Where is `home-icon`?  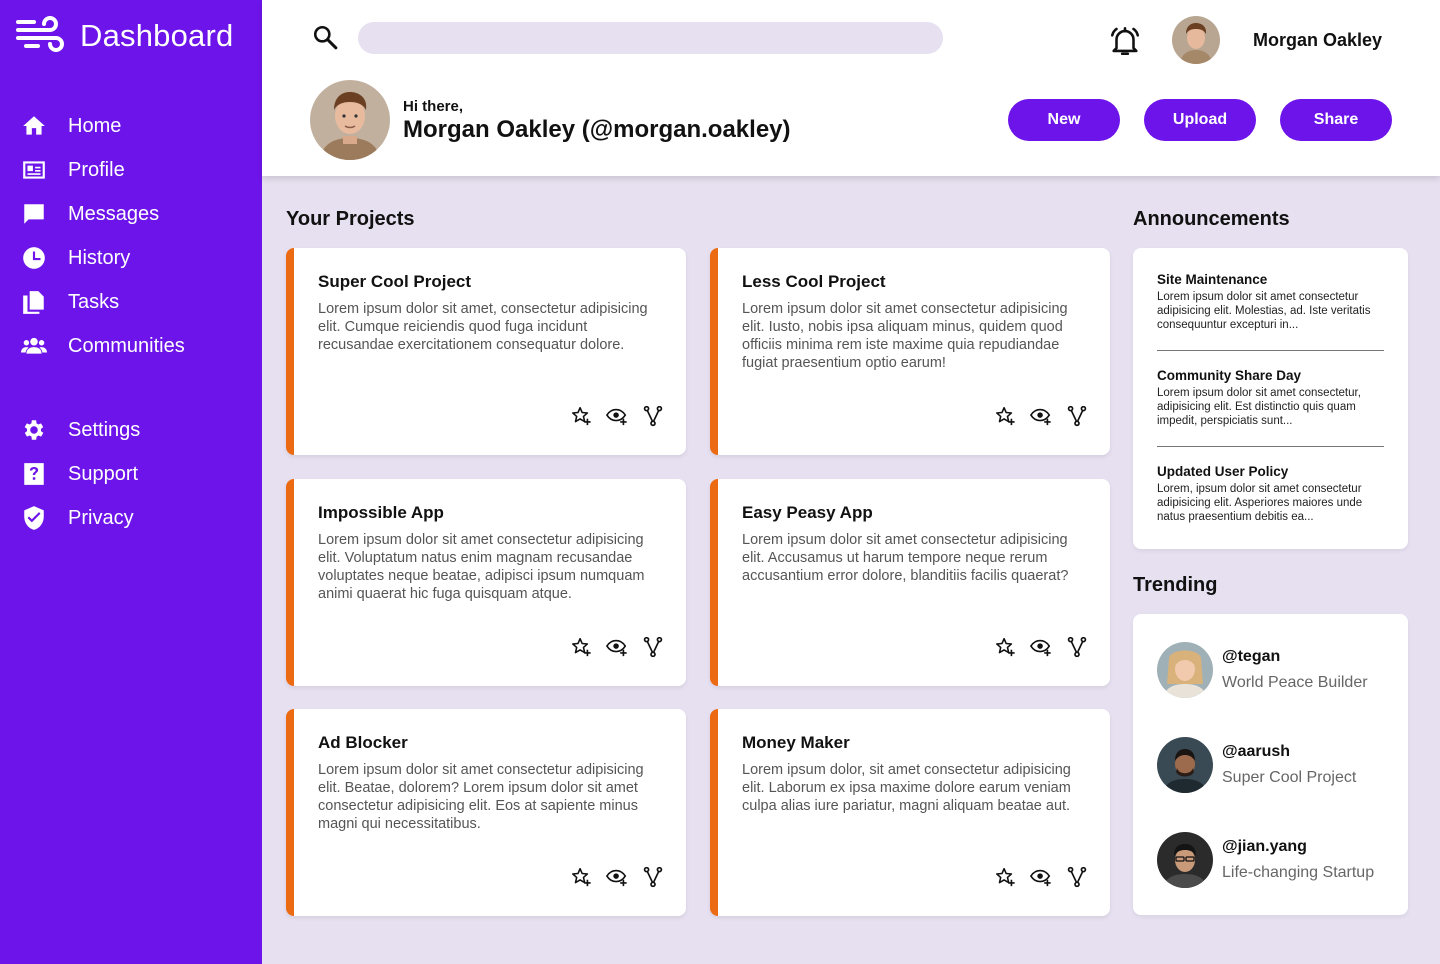 home-icon is located at coordinates (34, 126).